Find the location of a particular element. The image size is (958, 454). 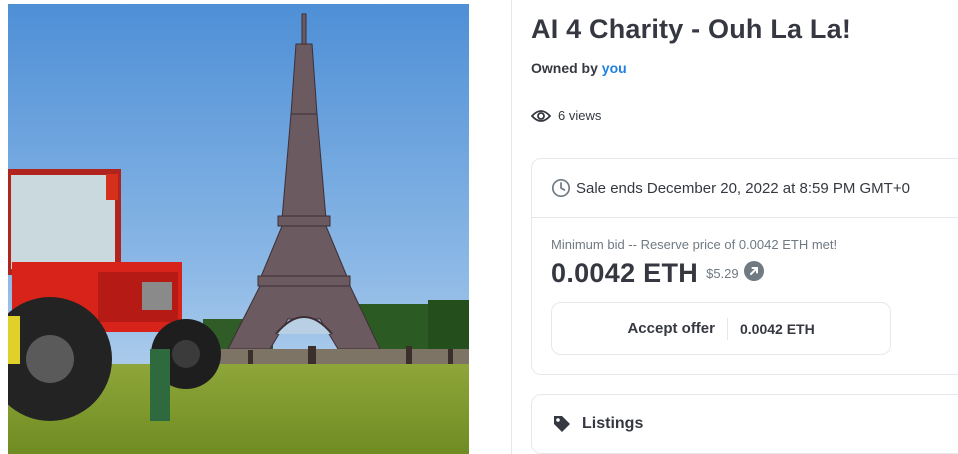

listings-label: Listings is located at coordinates (613, 423).